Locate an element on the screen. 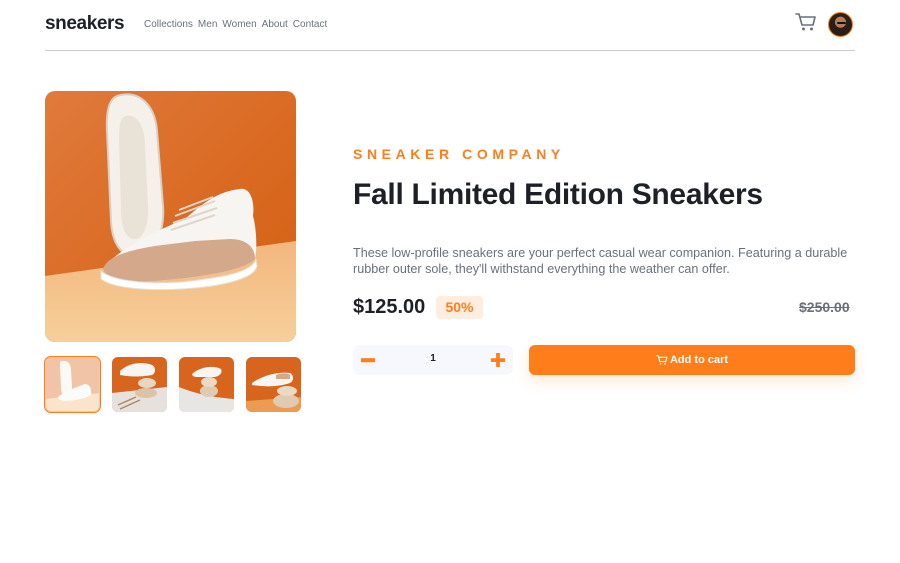 Image resolution: width=900 pixels, height=563 pixels. current-price: $125.00 is located at coordinates (389, 307).